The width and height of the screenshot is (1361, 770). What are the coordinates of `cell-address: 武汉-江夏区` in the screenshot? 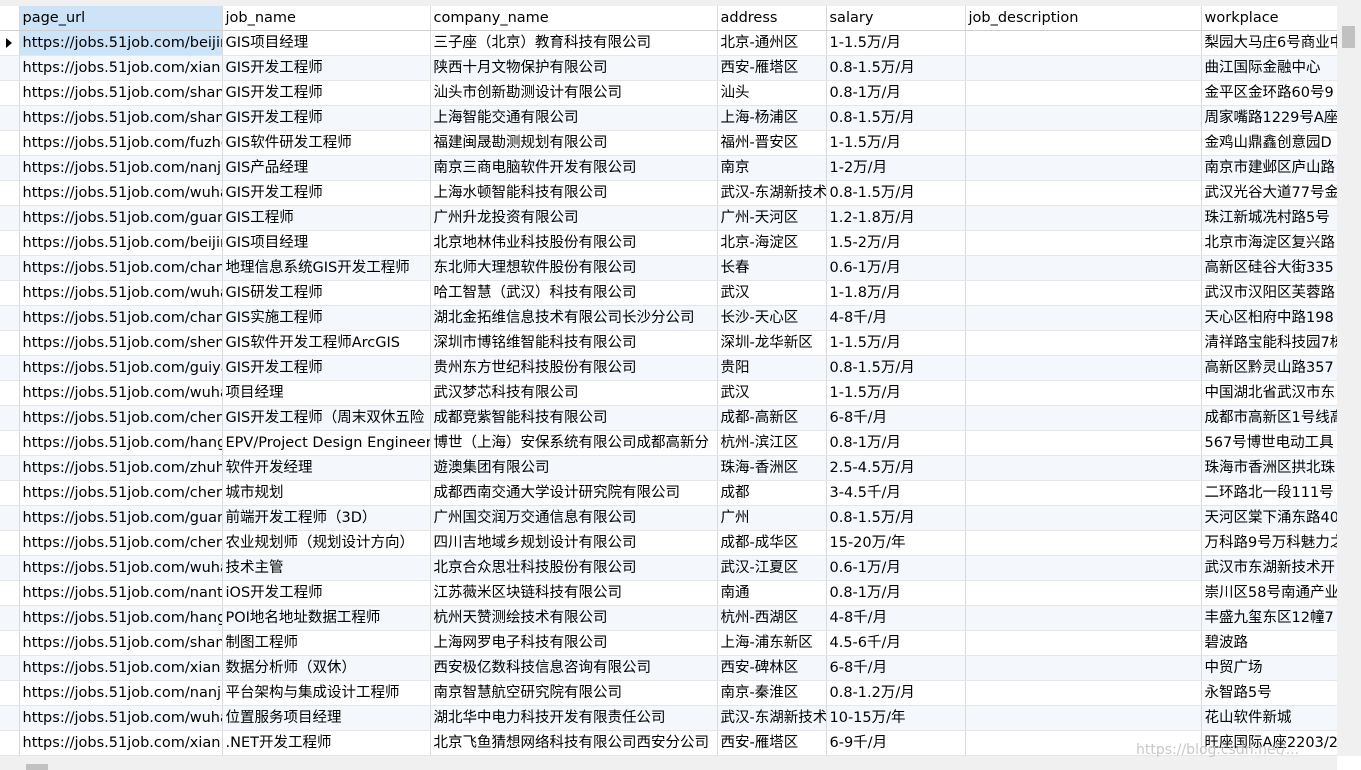 It's located at (772, 568).